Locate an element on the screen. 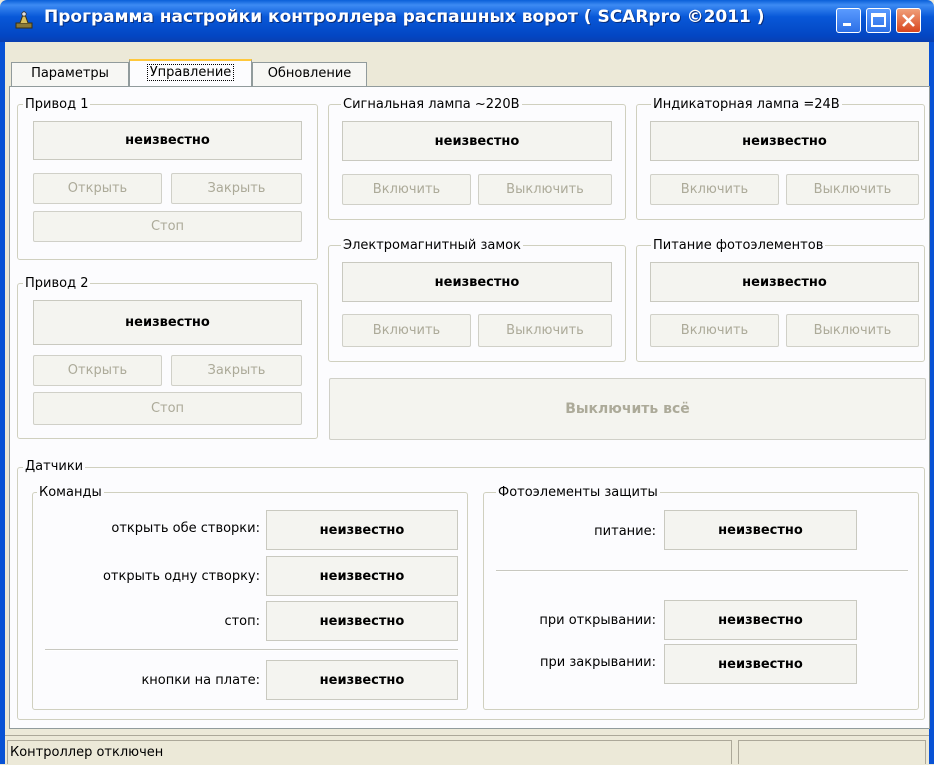 This screenshot has width=934, height=765. sensors-title: Датчики is located at coordinates (54, 466).